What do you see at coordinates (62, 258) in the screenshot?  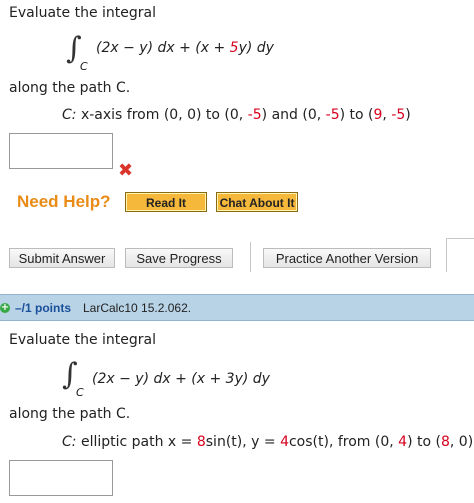 I see `submit-answer-button: Submit Answer` at bounding box center [62, 258].